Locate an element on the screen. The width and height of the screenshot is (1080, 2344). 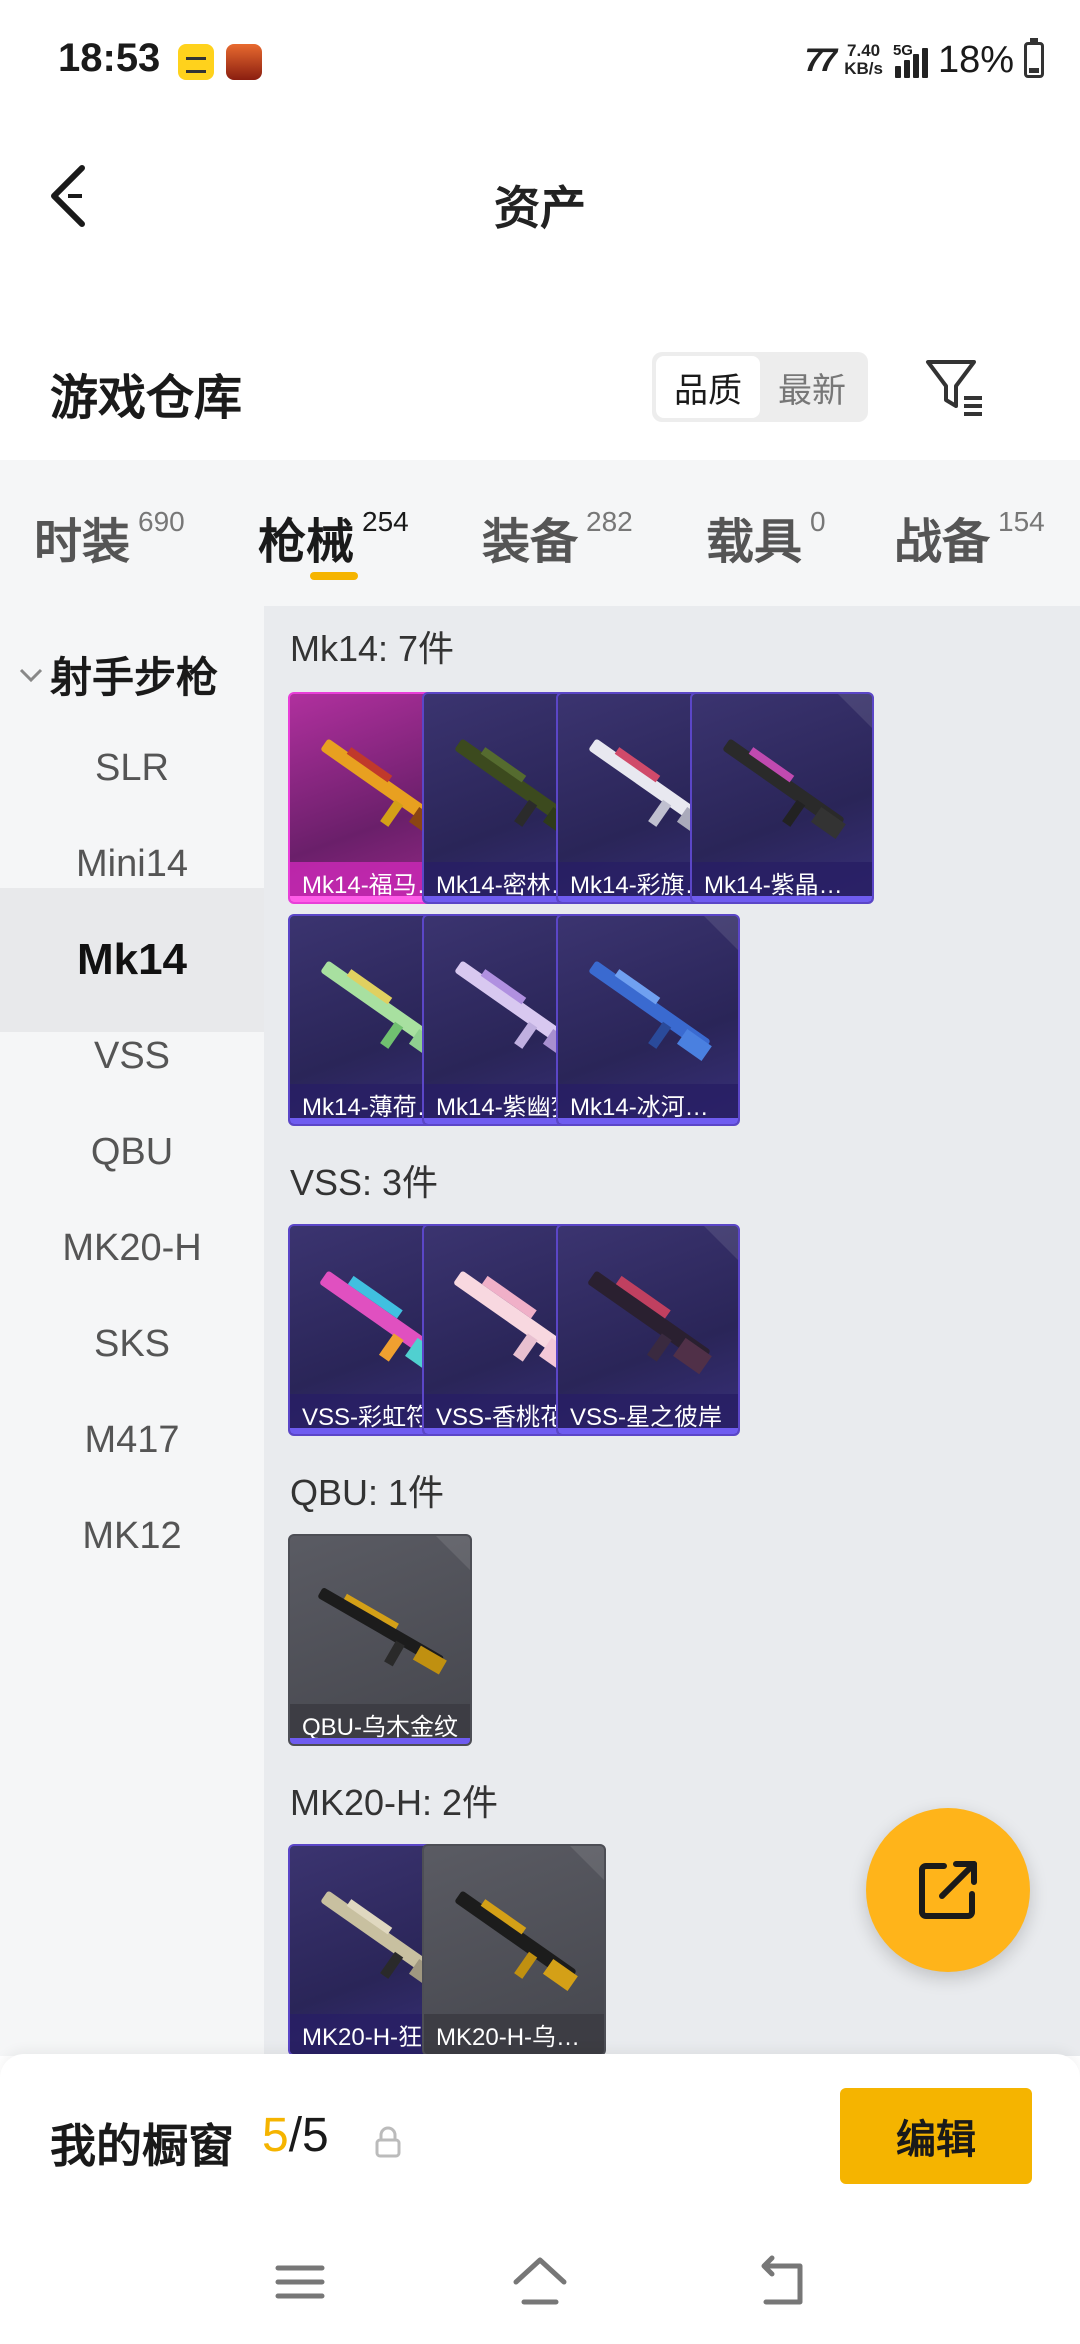
menu-icon is located at coordinates (300, 2282).